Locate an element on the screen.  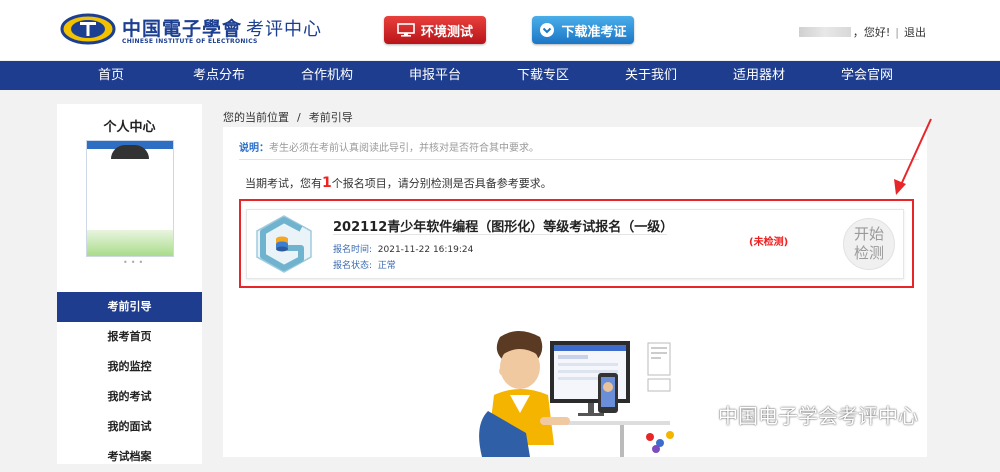
exam-title: 202112青少年软件编程（图形化）等级考试报名（一级） is located at coordinates (503, 227).